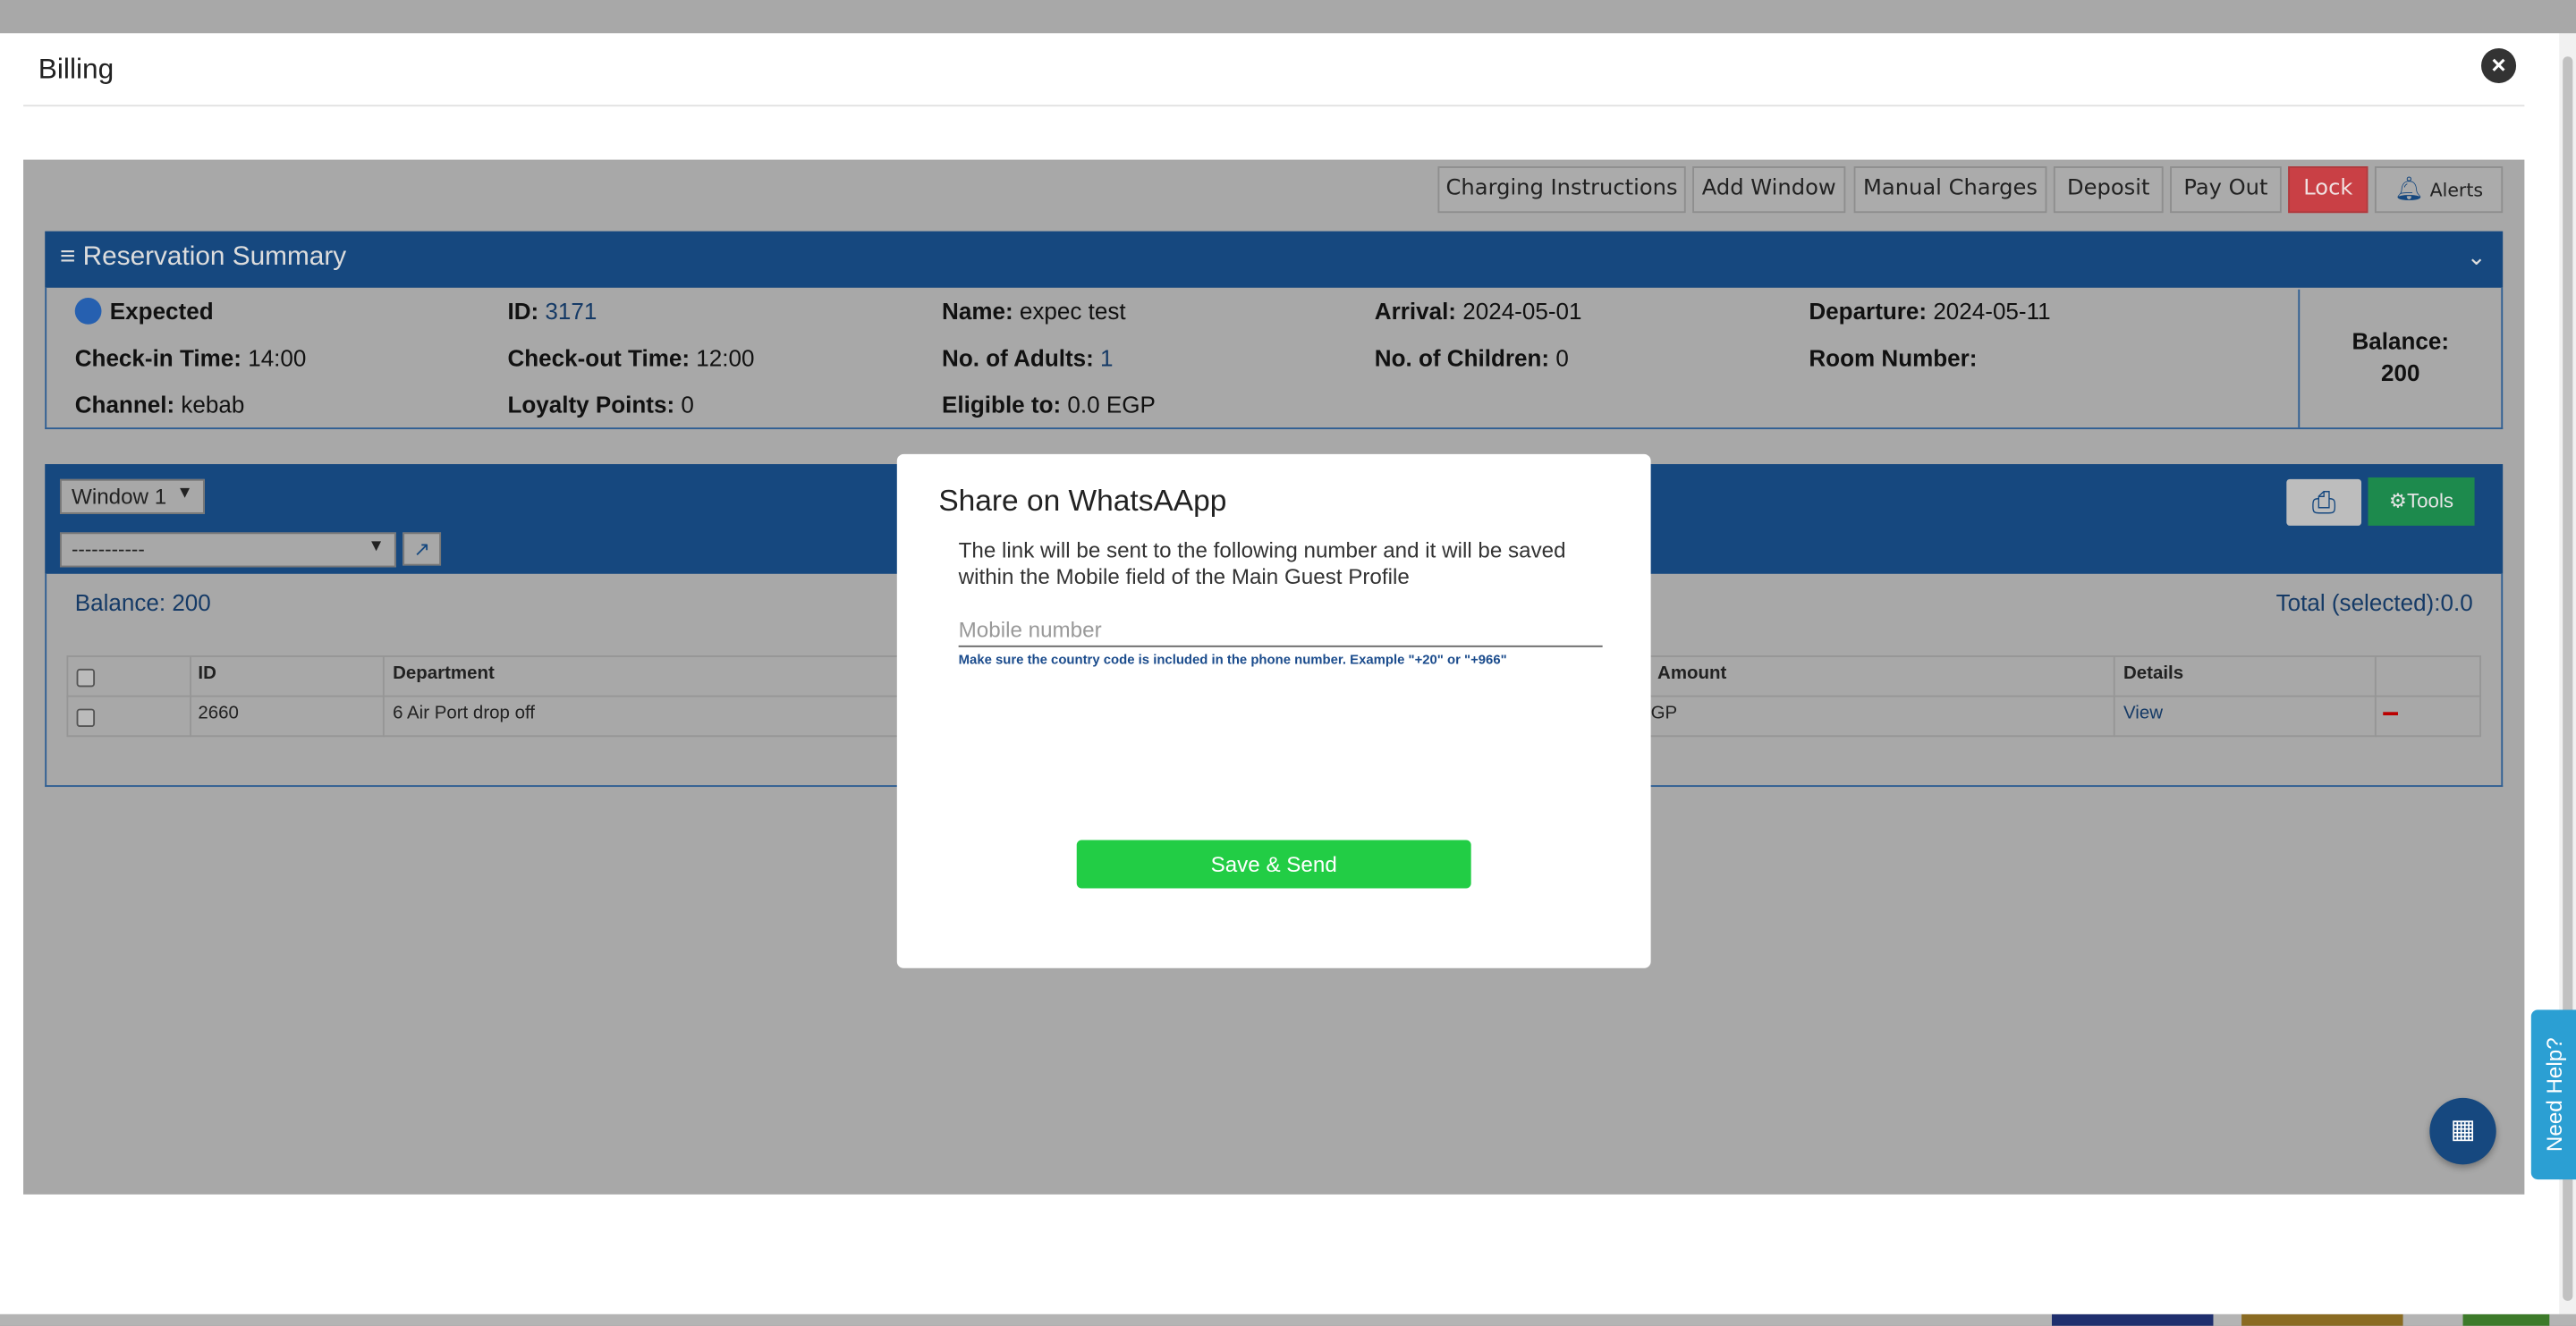  Describe the element at coordinates (1034, 311) in the screenshot. I see `guest-name: Name: expec test` at that location.